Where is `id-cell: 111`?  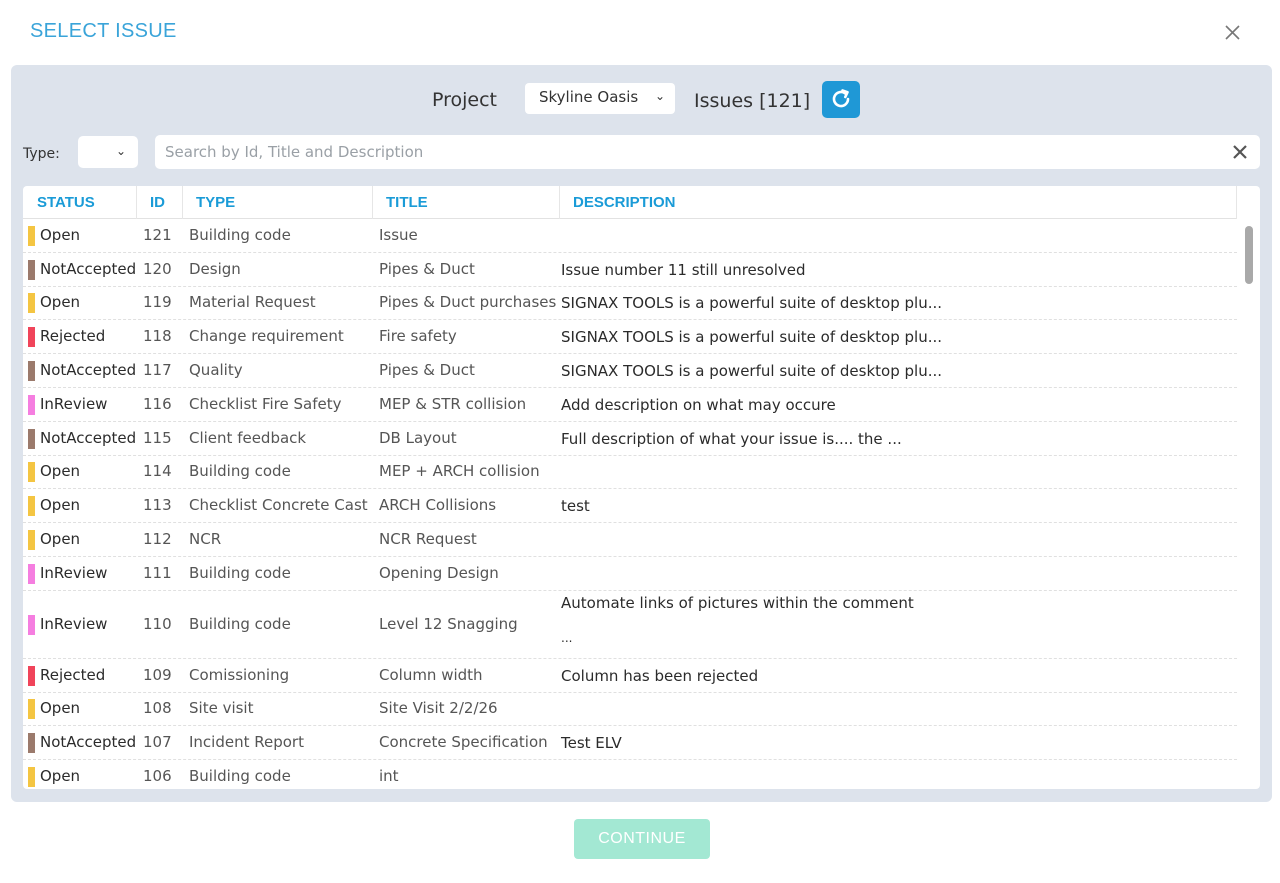
id-cell: 111 is located at coordinates (157, 572).